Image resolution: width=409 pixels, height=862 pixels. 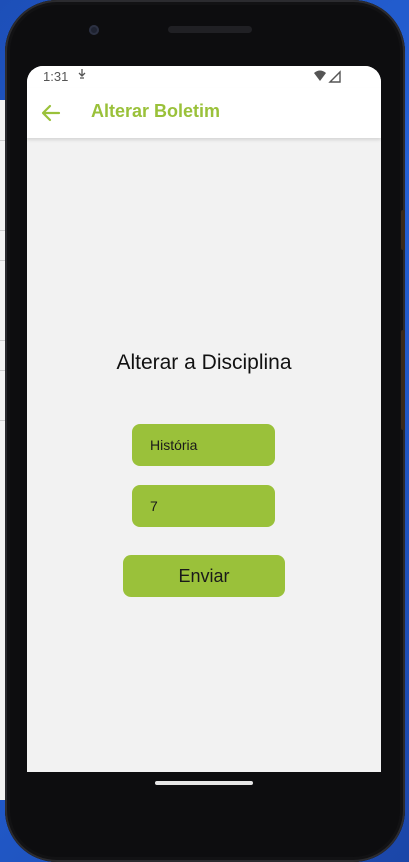 What do you see at coordinates (320, 75) in the screenshot?
I see `wifi-icon` at bounding box center [320, 75].